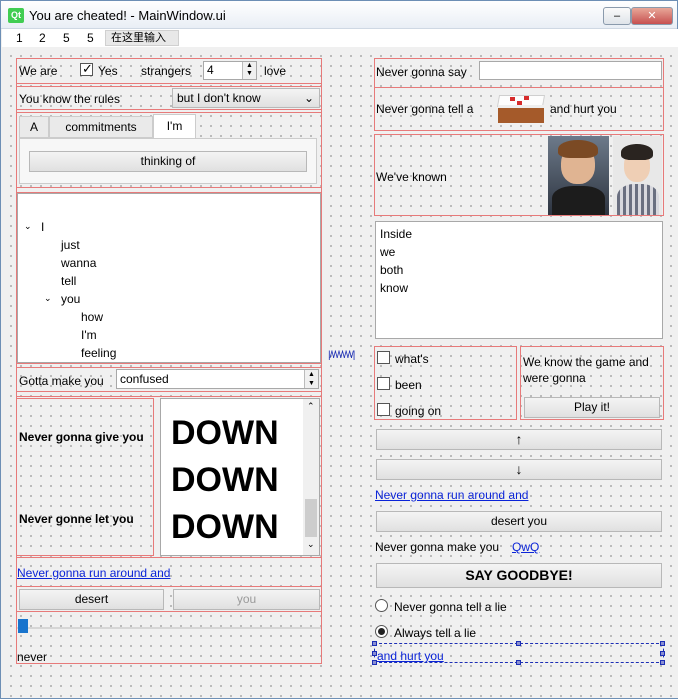 The width and height of the screenshot is (678, 699). What do you see at coordinates (311, 477) in the screenshot?
I see `vertical-scrollbar: ⌃ ⌄` at bounding box center [311, 477].